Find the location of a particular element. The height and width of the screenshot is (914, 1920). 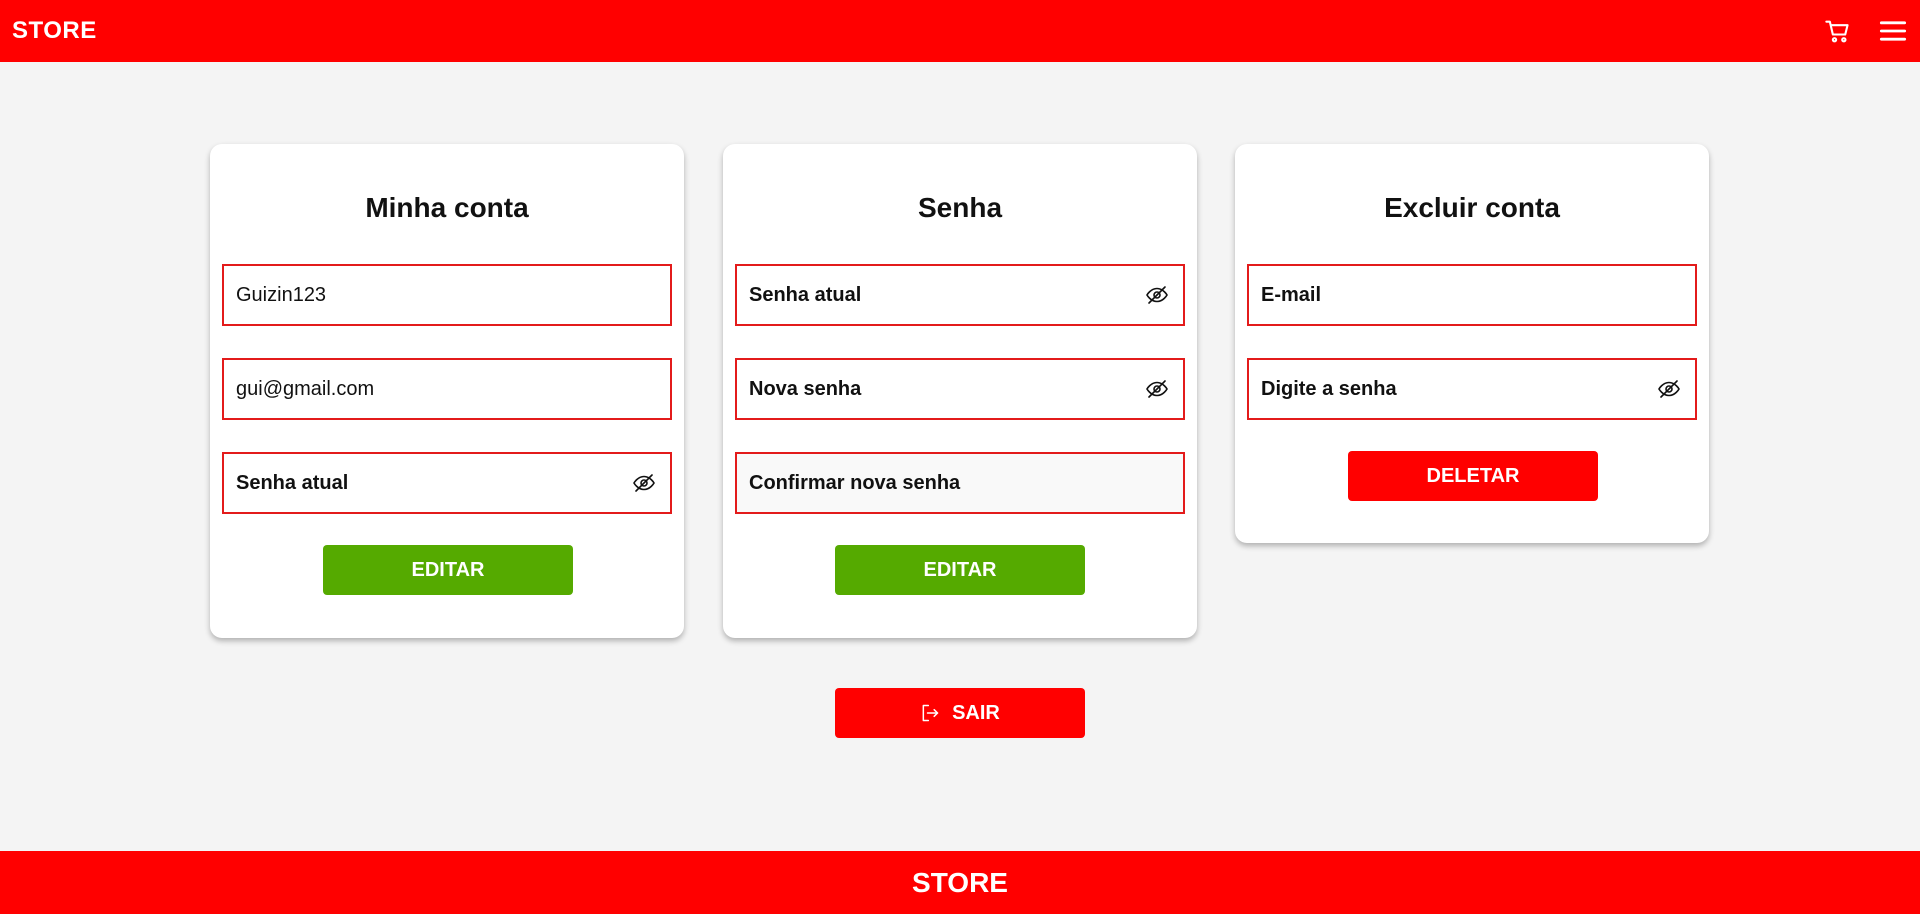

delete-account-button: DELETAR is located at coordinates (1473, 476).